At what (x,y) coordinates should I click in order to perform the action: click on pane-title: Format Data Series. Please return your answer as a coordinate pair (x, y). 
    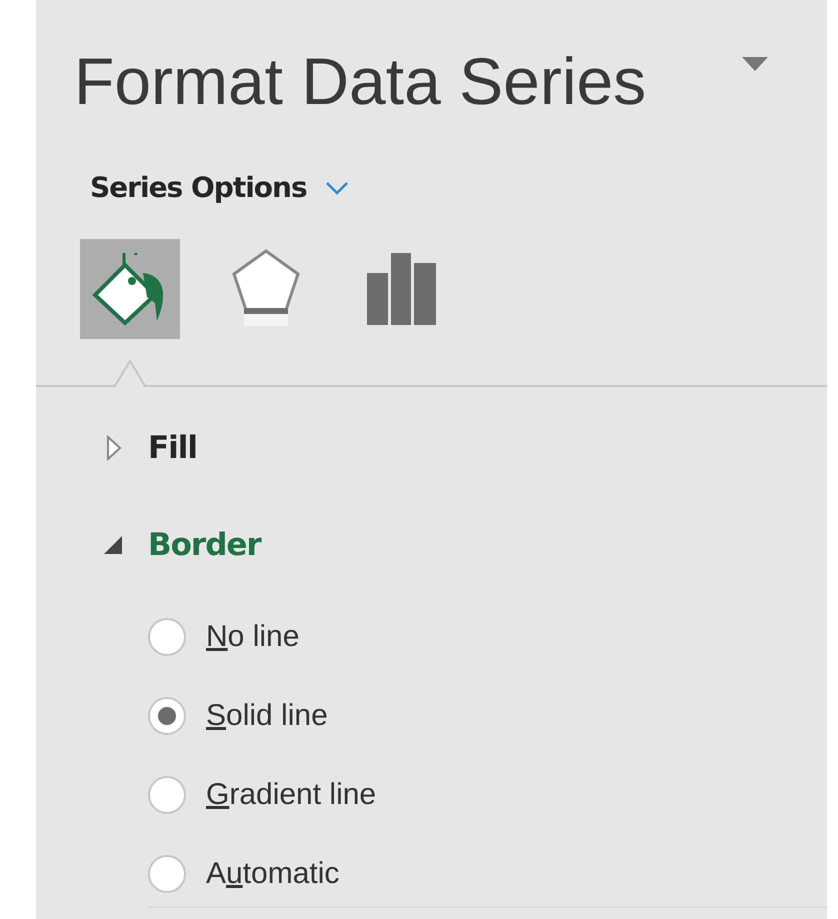
    Looking at the image, I should click on (360, 81).